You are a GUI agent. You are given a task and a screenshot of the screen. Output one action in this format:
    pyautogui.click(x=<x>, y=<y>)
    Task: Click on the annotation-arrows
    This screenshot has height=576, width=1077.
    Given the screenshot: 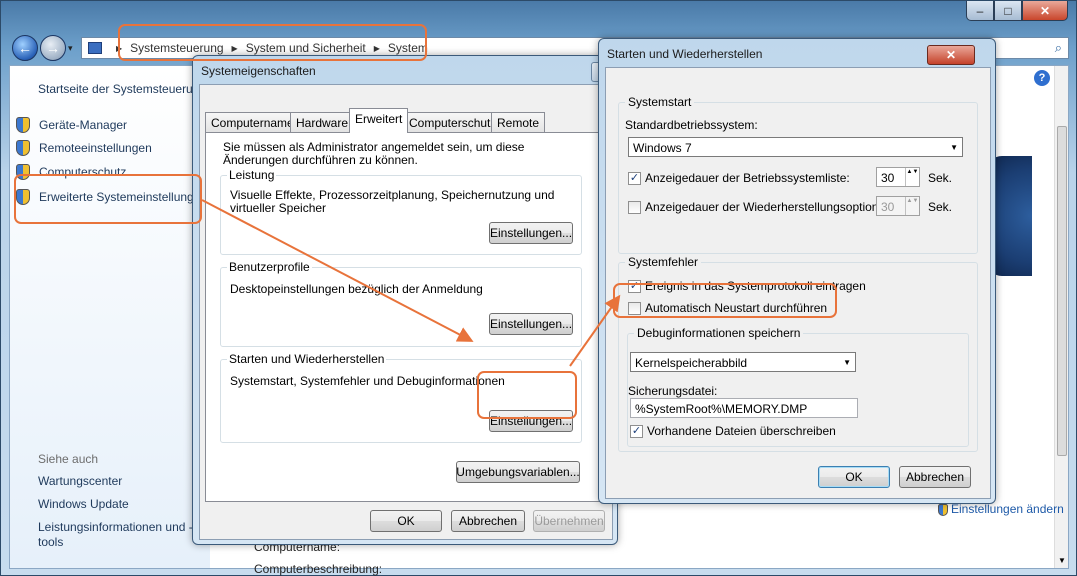 What is the action you would take?
    pyautogui.click(x=411, y=283)
    